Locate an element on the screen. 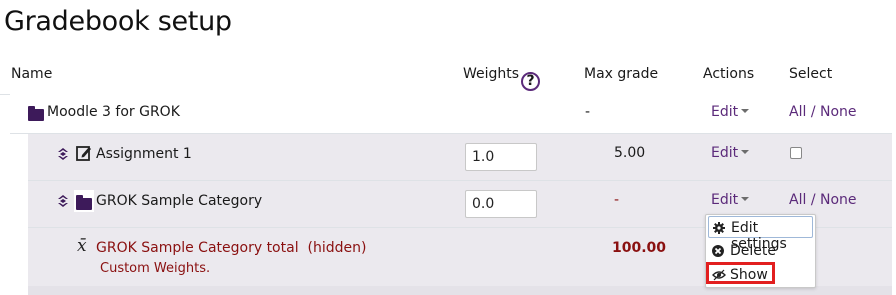  total-name-label: GROK Sample Category total is located at coordinates (197, 248).